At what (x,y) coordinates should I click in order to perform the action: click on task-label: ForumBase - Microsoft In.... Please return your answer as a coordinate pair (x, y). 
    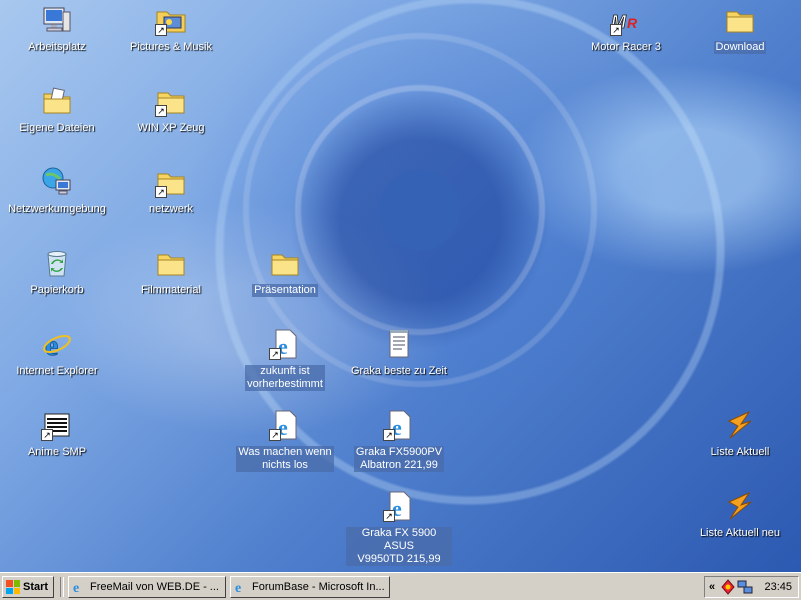
    Looking at the image, I should click on (318, 587).